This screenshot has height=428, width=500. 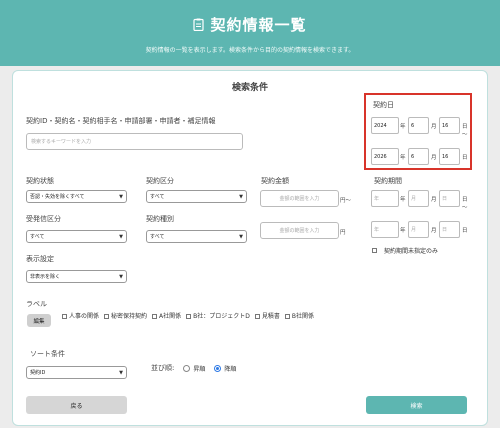 I want to click on contract-date-to-month: 6, so click(x=418, y=156).